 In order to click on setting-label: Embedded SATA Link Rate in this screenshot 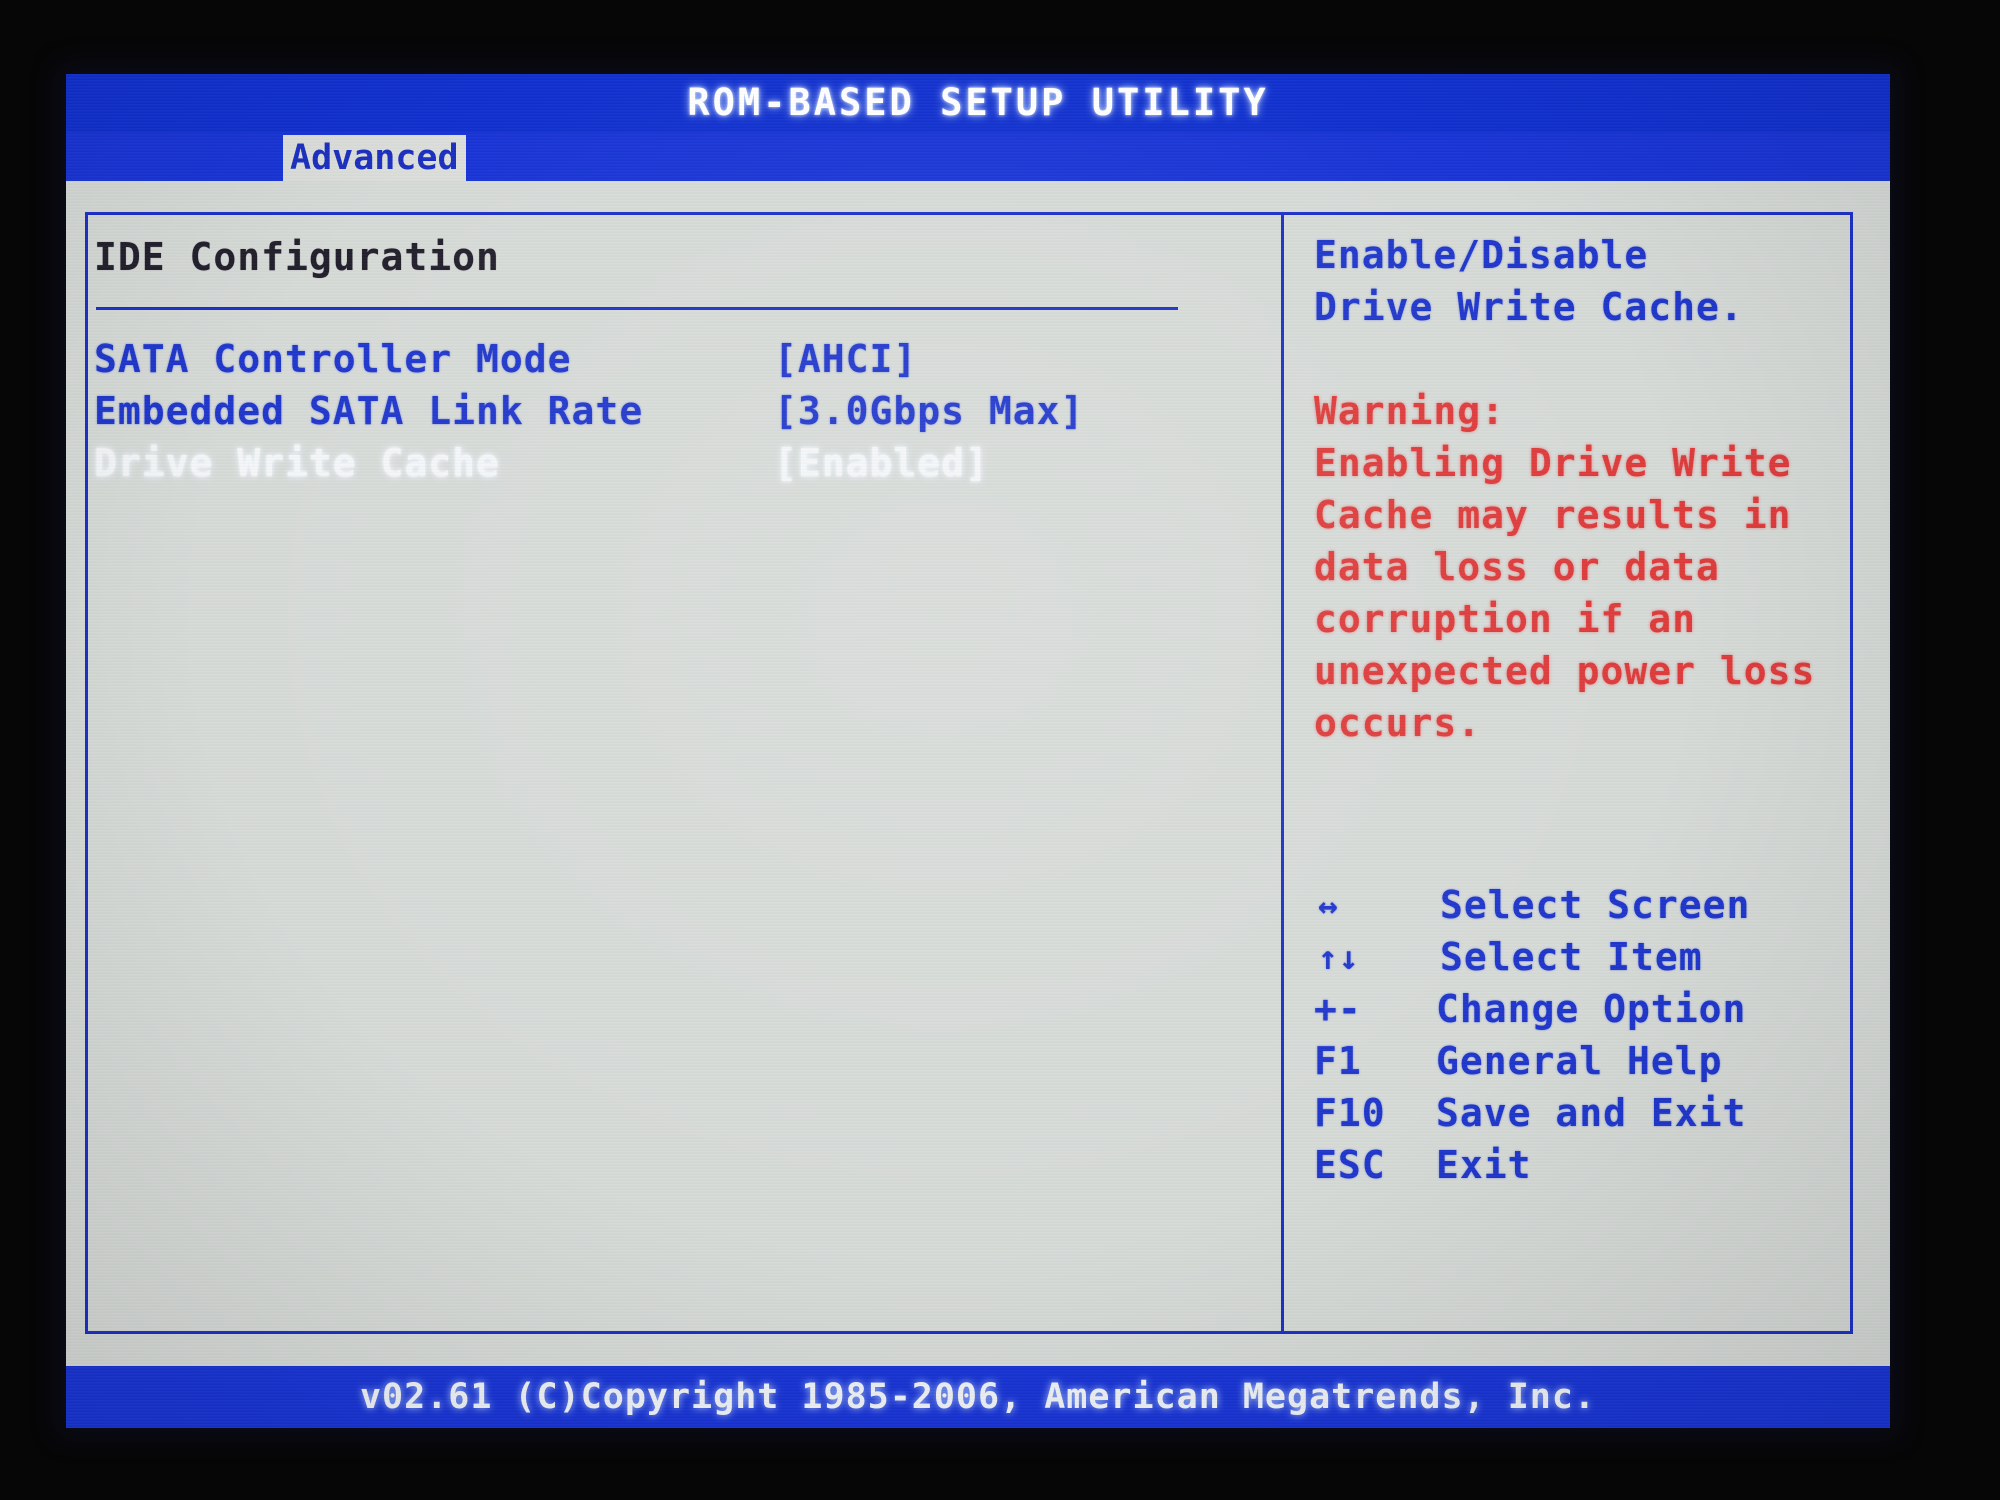, I will do `click(369, 411)`.